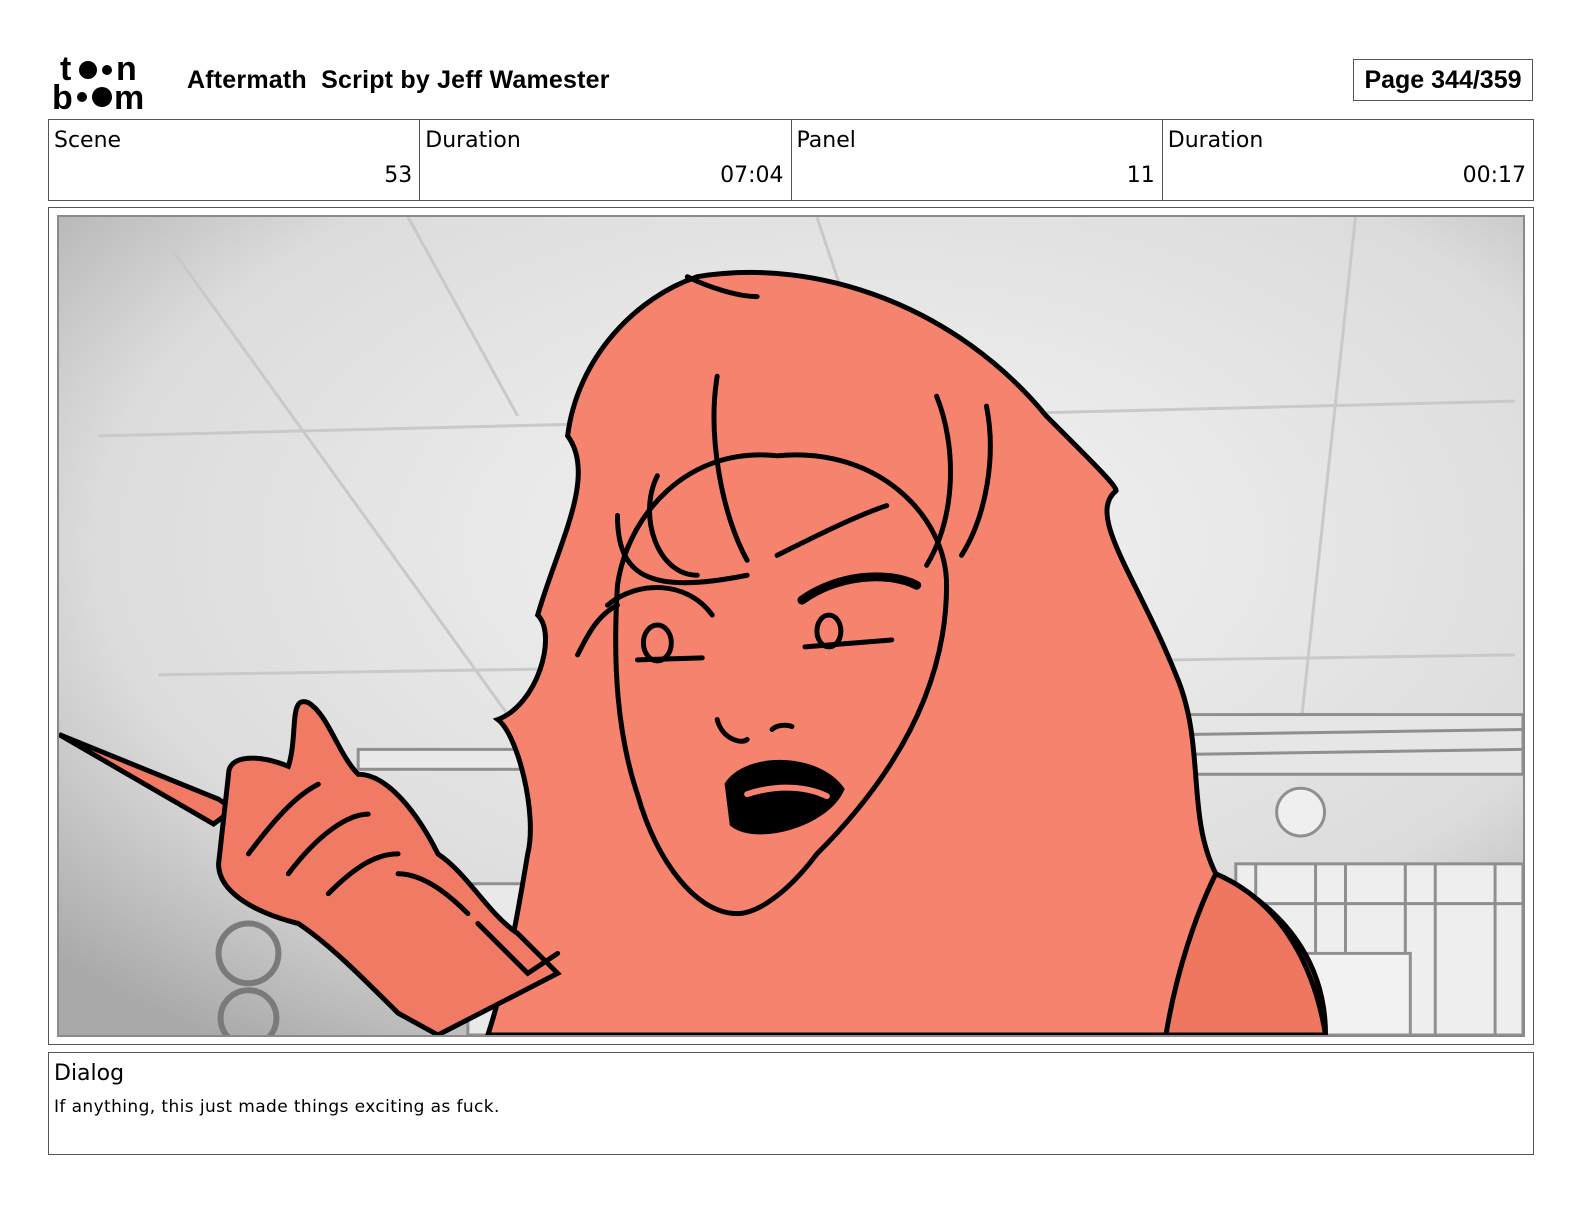  What do you see at coordinates (1215, 140) in the screenshot?
I see `panel-duration-label: Duration` at bounding box center [1215, 140].